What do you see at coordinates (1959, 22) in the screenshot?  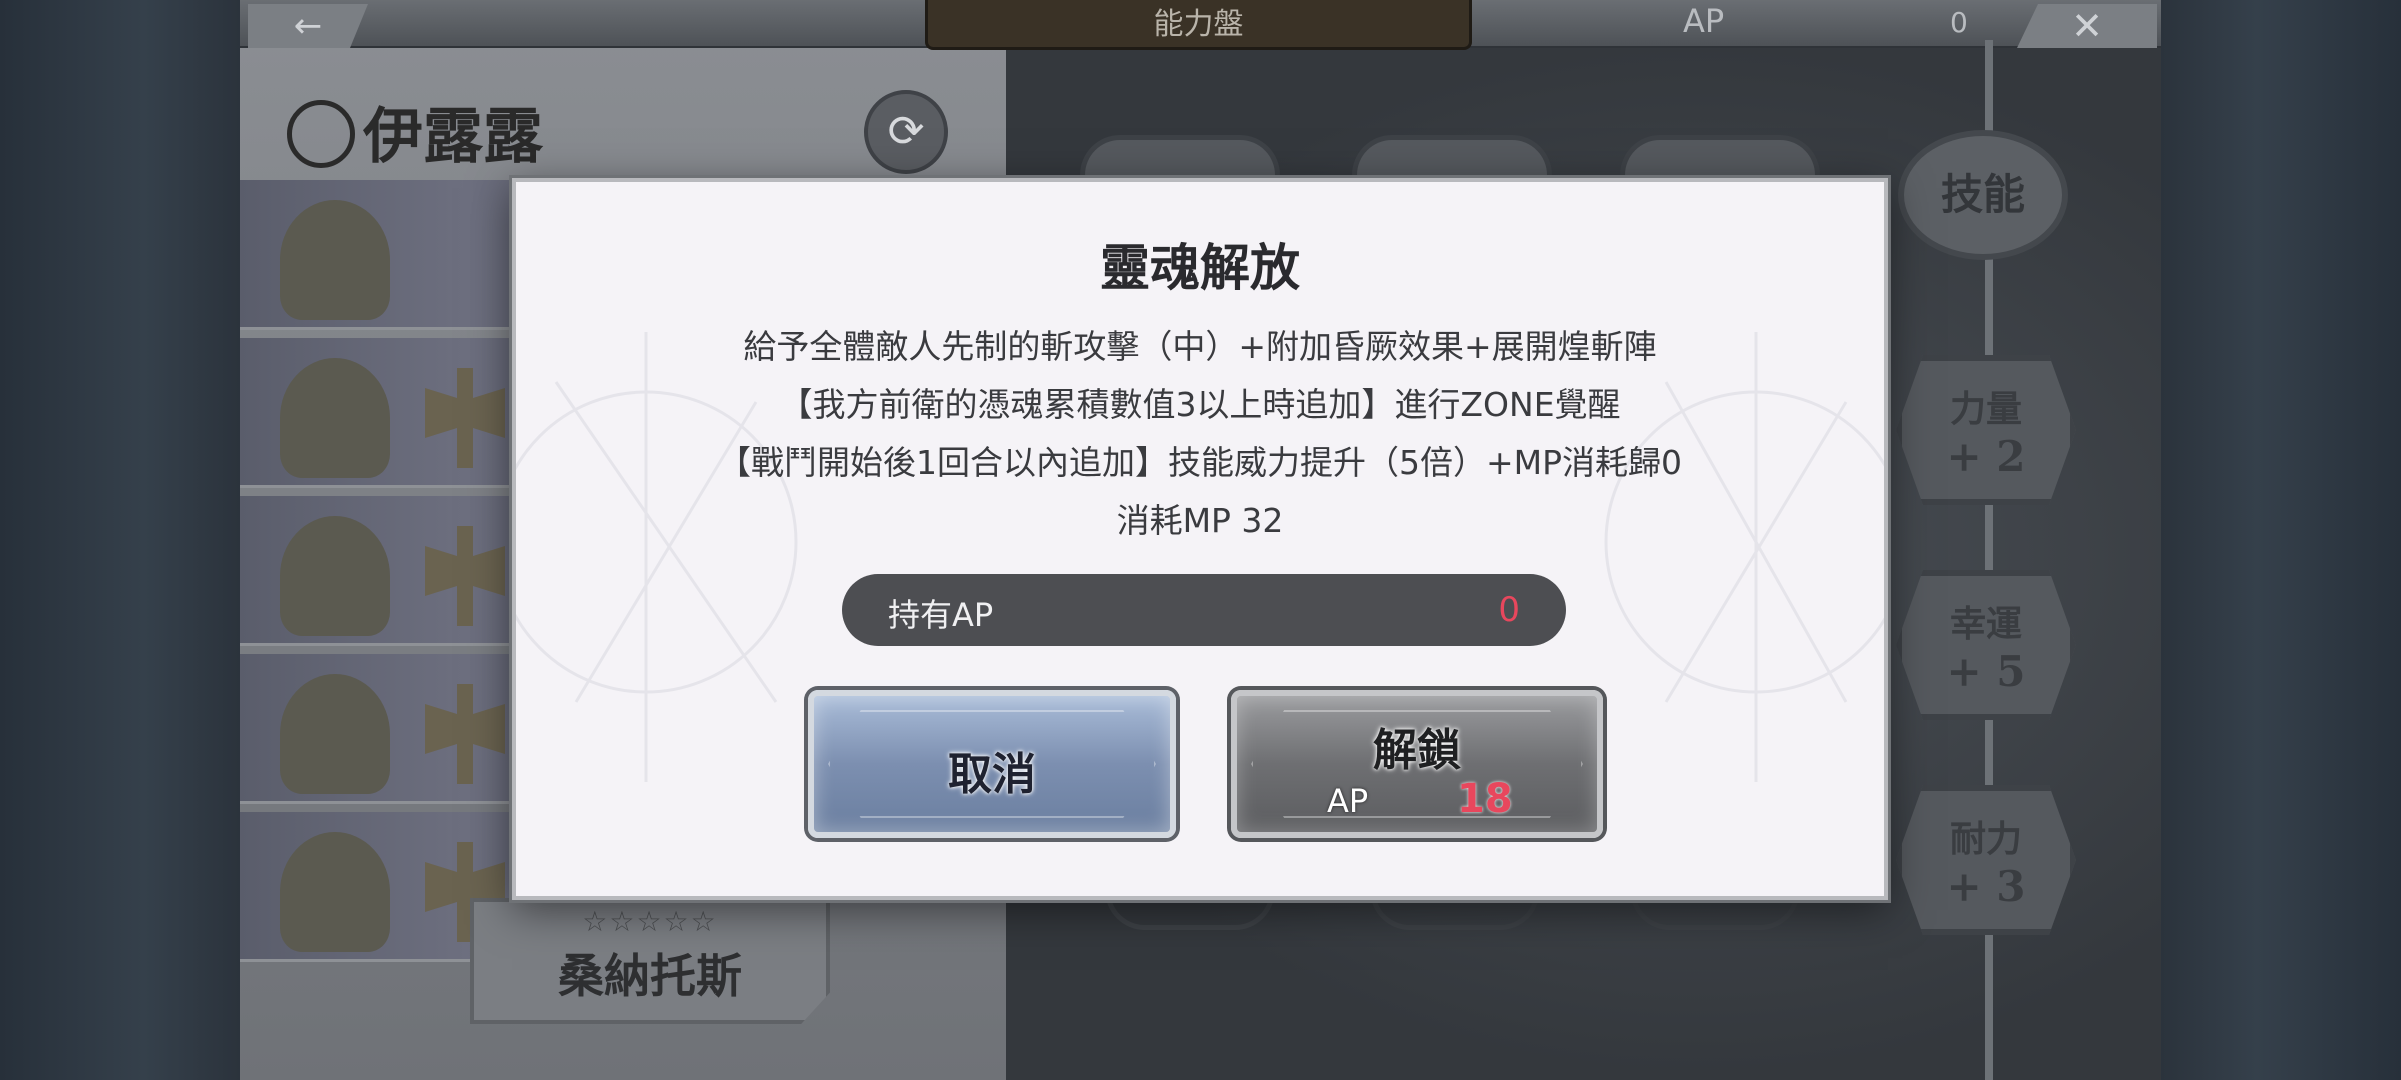 I see `top-ap-value: 0` at bounding box center [1959, 22].